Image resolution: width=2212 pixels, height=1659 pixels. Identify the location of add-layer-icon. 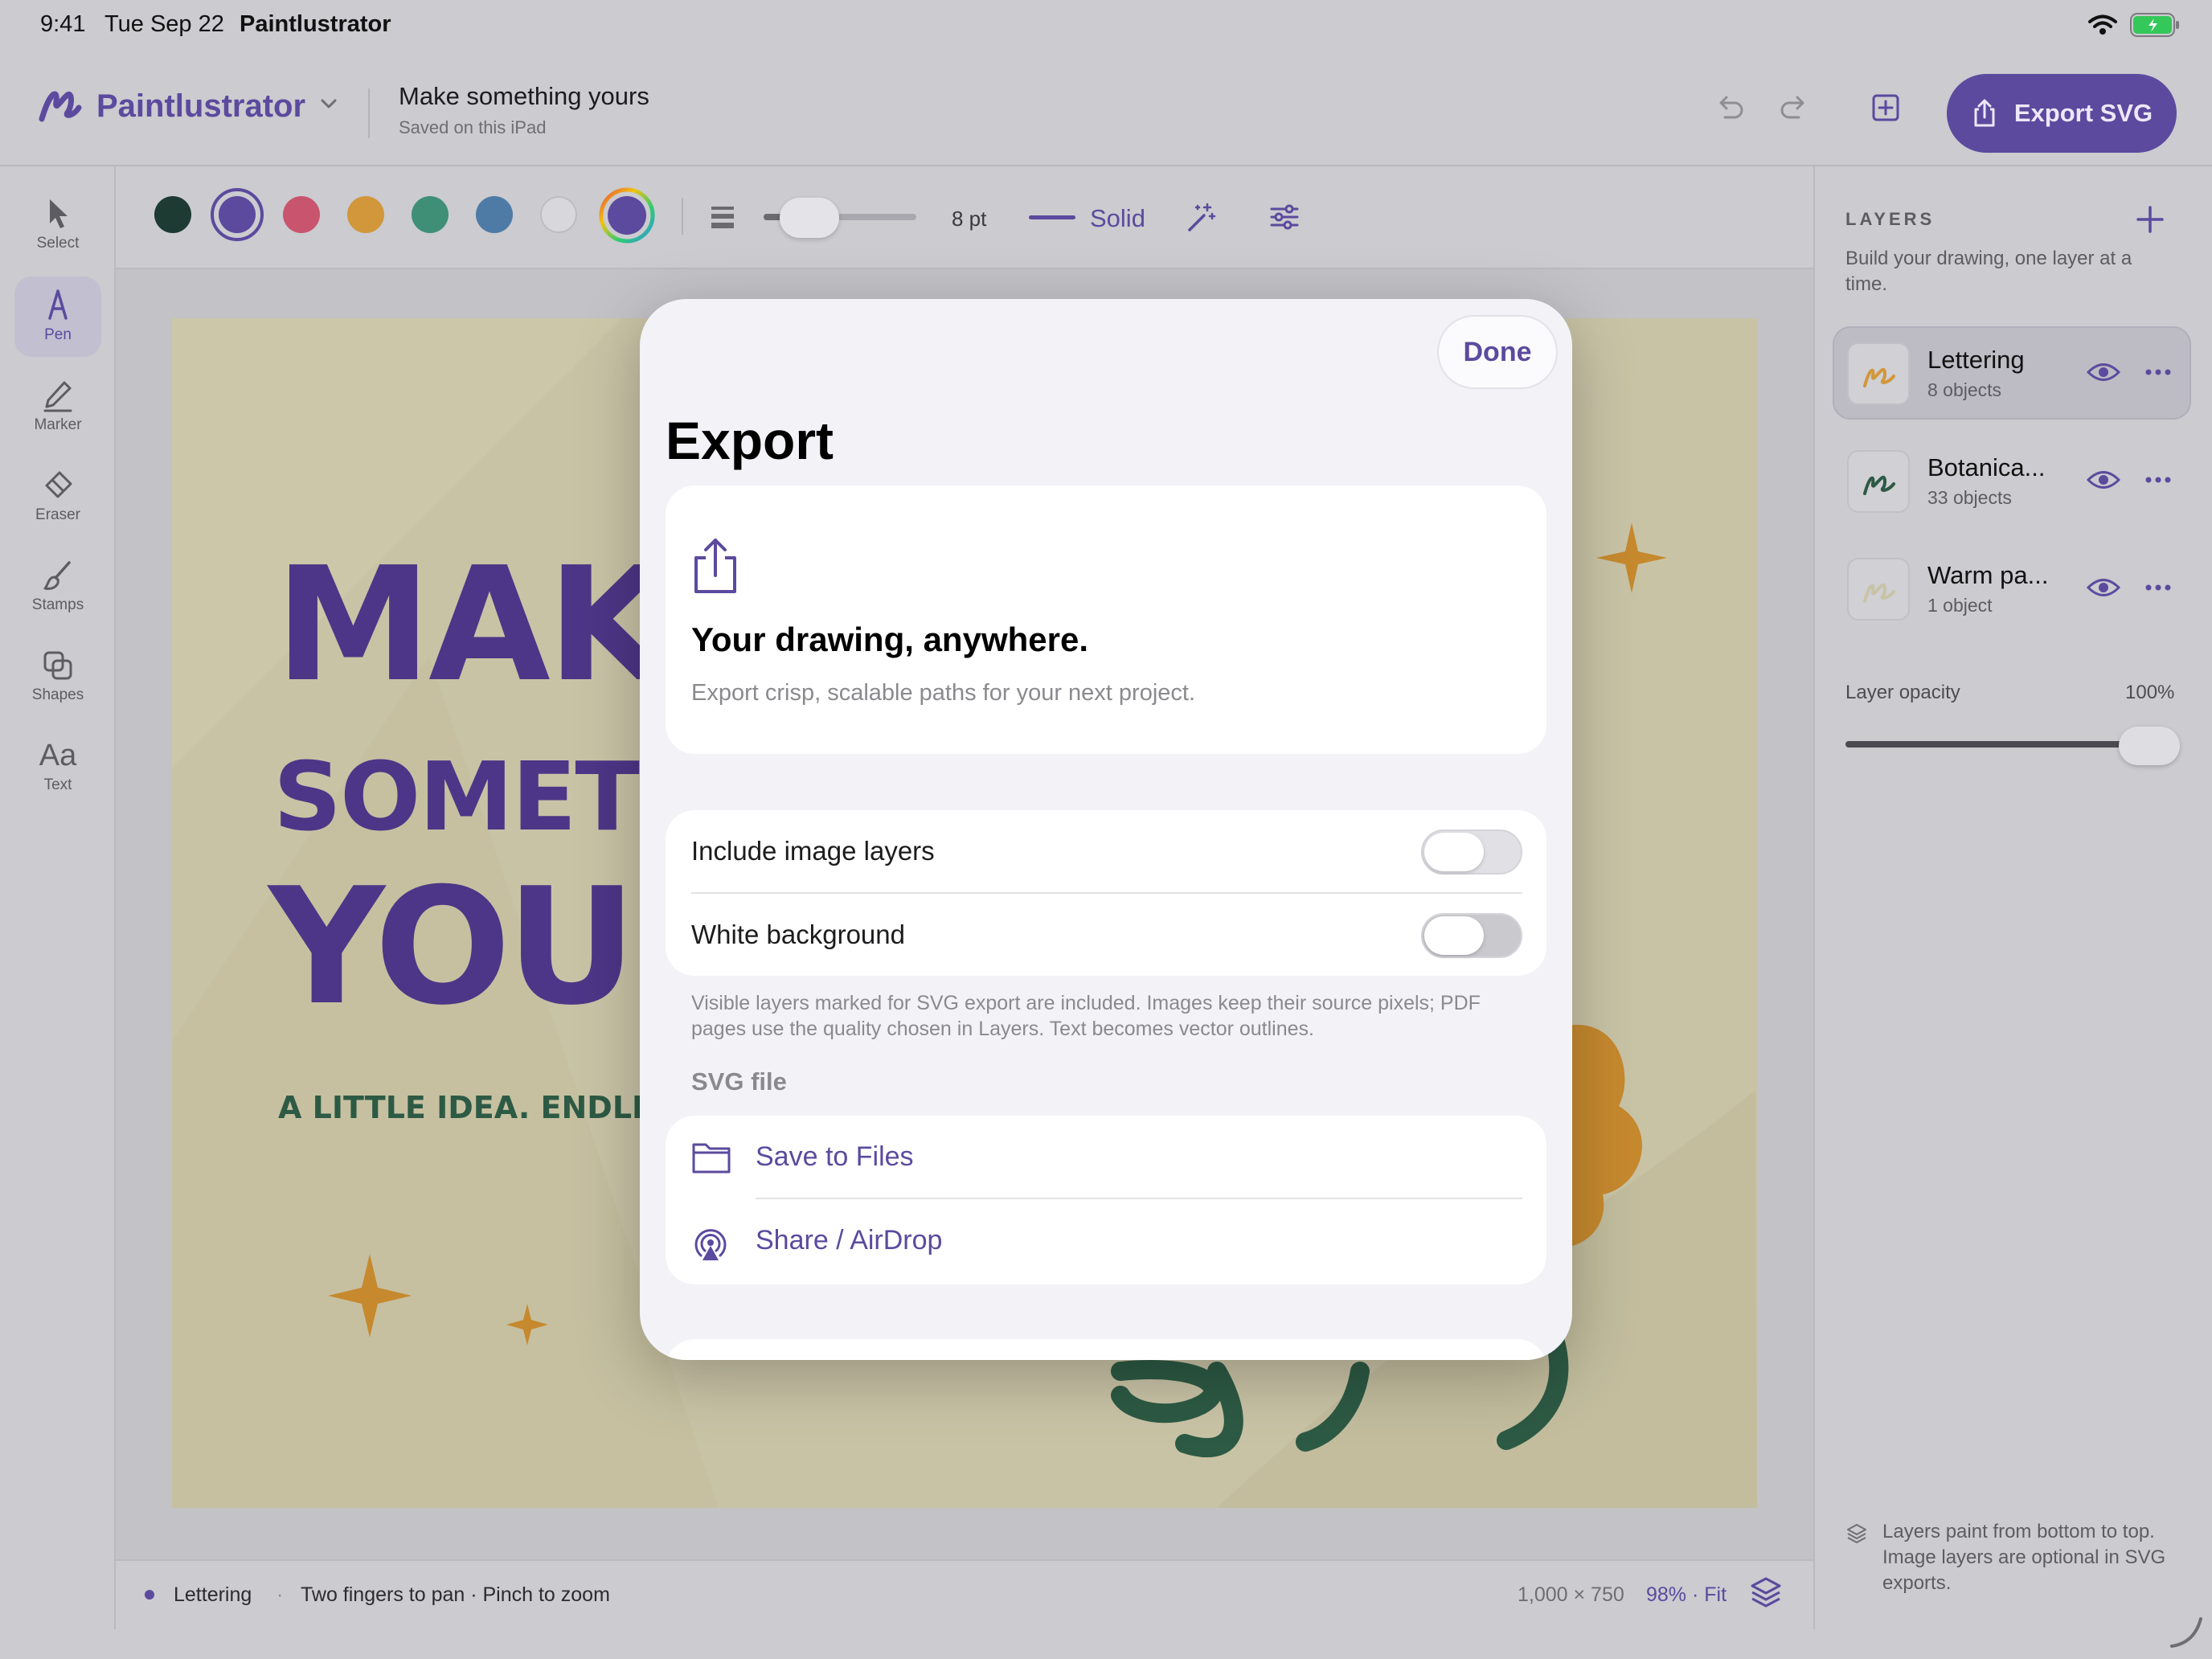
(2150, 219).